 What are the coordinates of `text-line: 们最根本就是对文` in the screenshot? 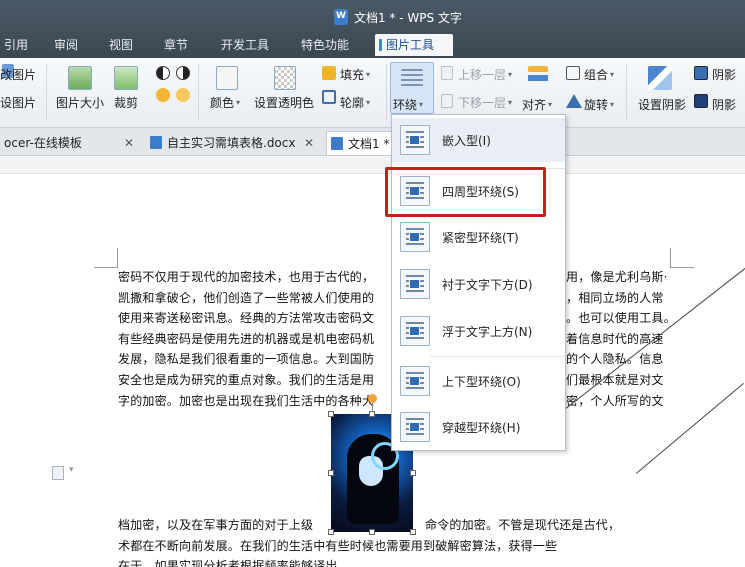 It's located at (615, 379).